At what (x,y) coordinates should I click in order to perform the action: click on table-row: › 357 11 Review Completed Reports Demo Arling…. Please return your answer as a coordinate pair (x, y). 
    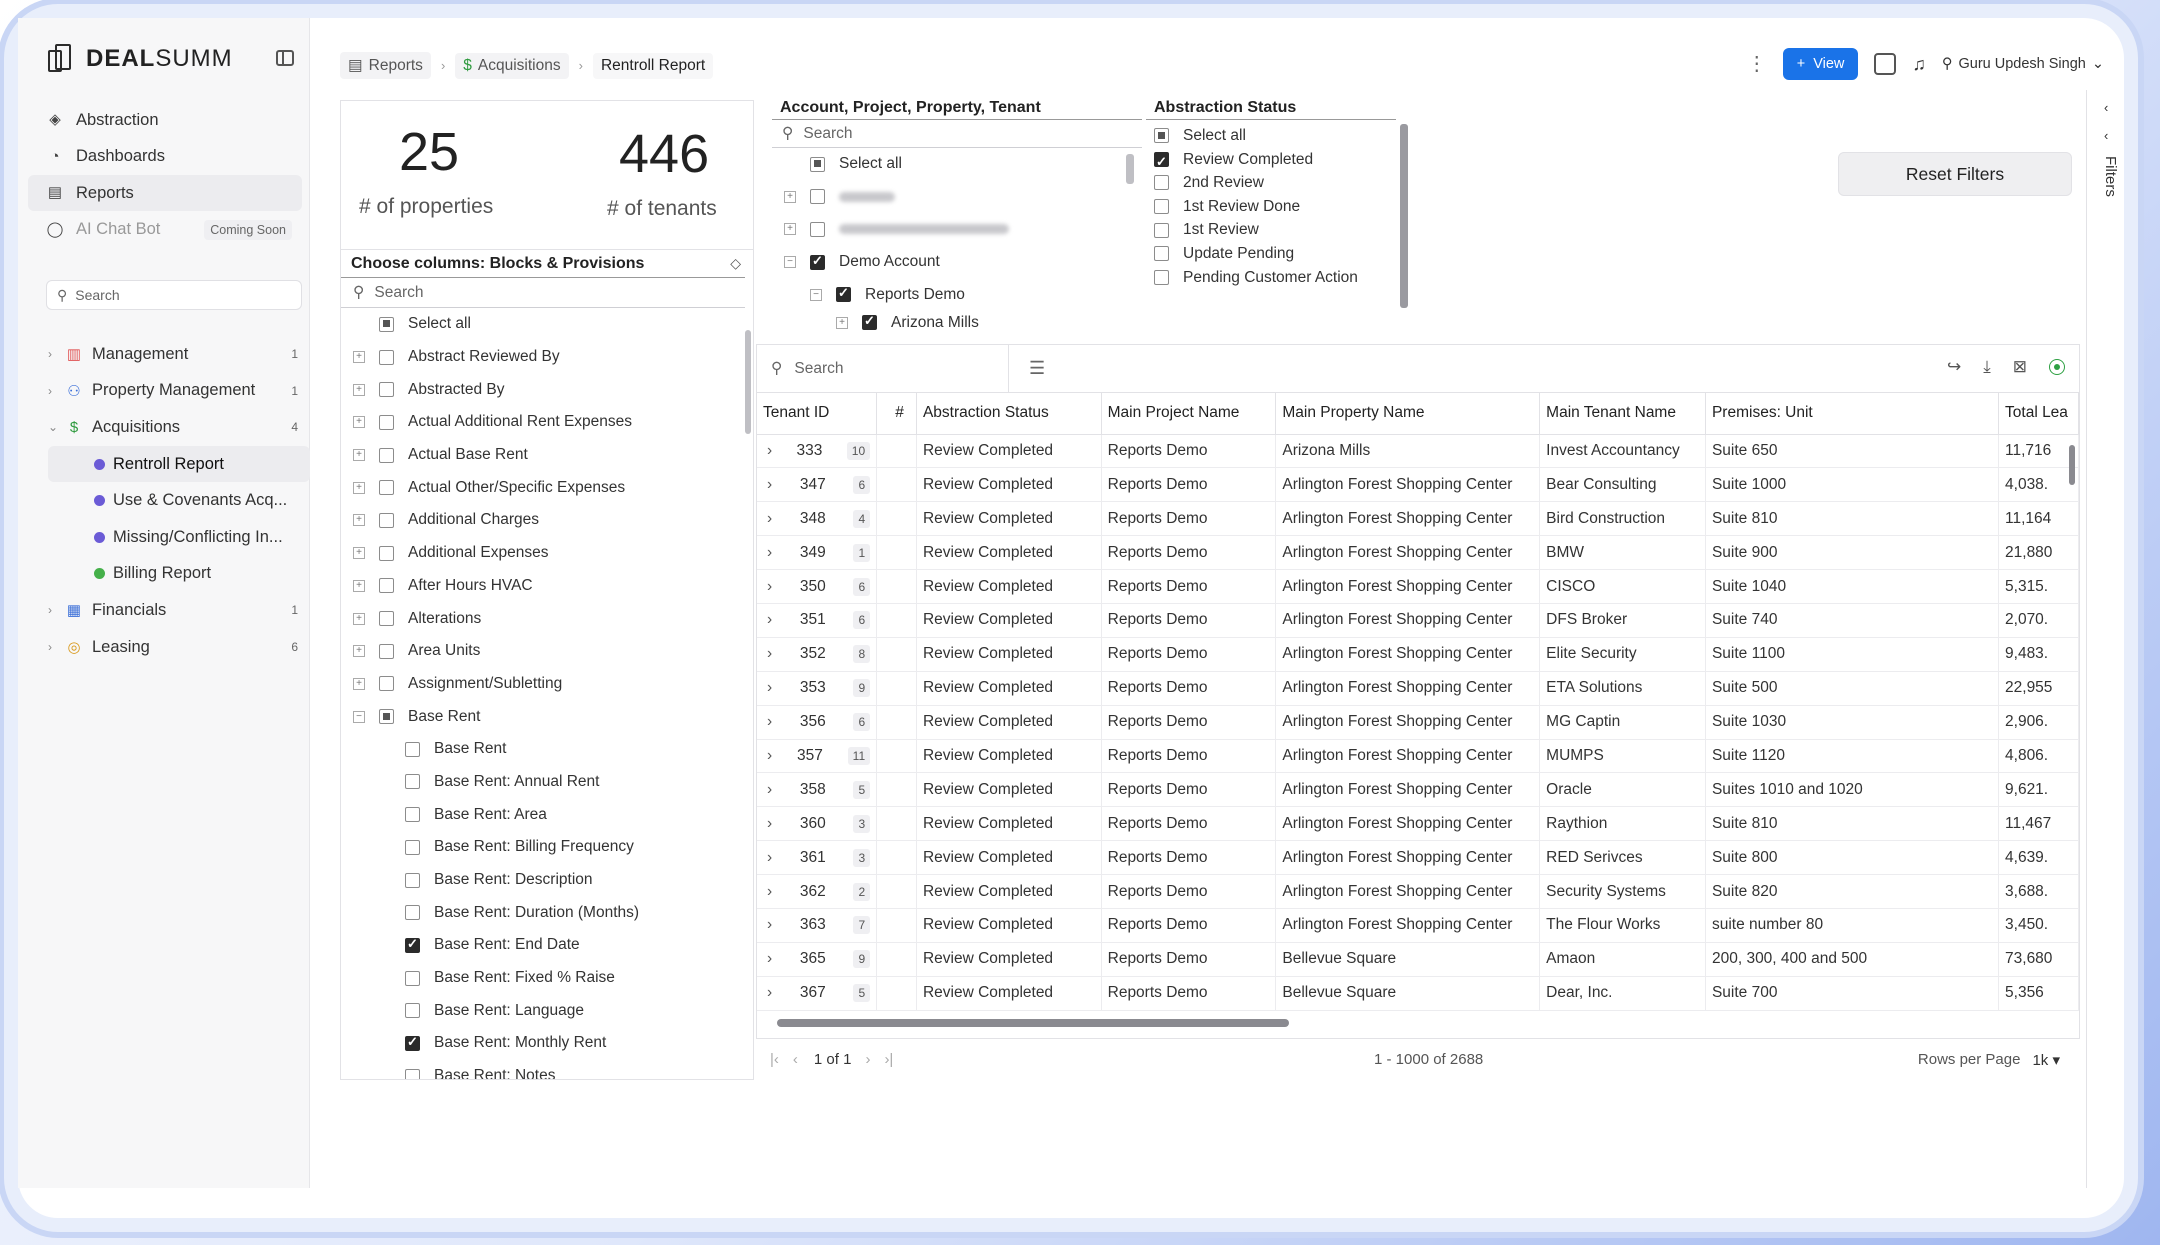
    Looking at the image, I should click on (1418, 756).